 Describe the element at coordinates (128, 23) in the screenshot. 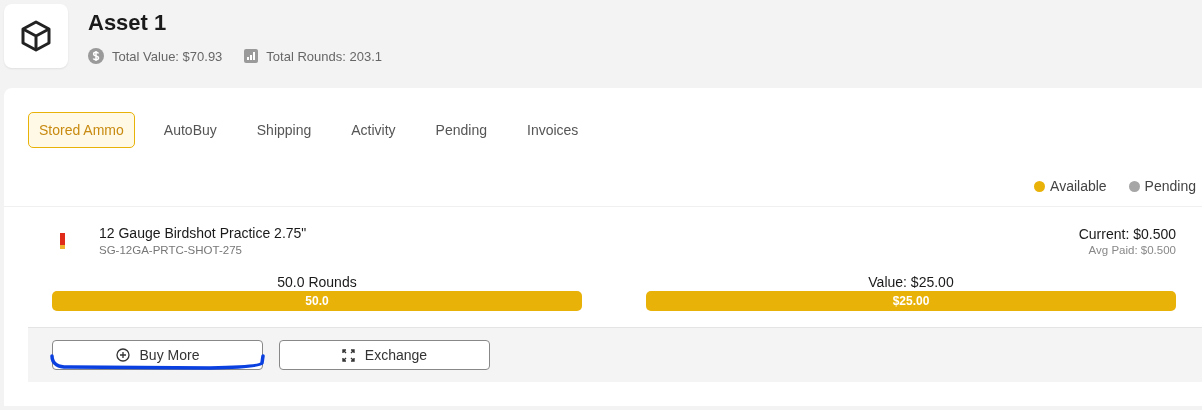

I see `asset-title: Asset 1` at that location.